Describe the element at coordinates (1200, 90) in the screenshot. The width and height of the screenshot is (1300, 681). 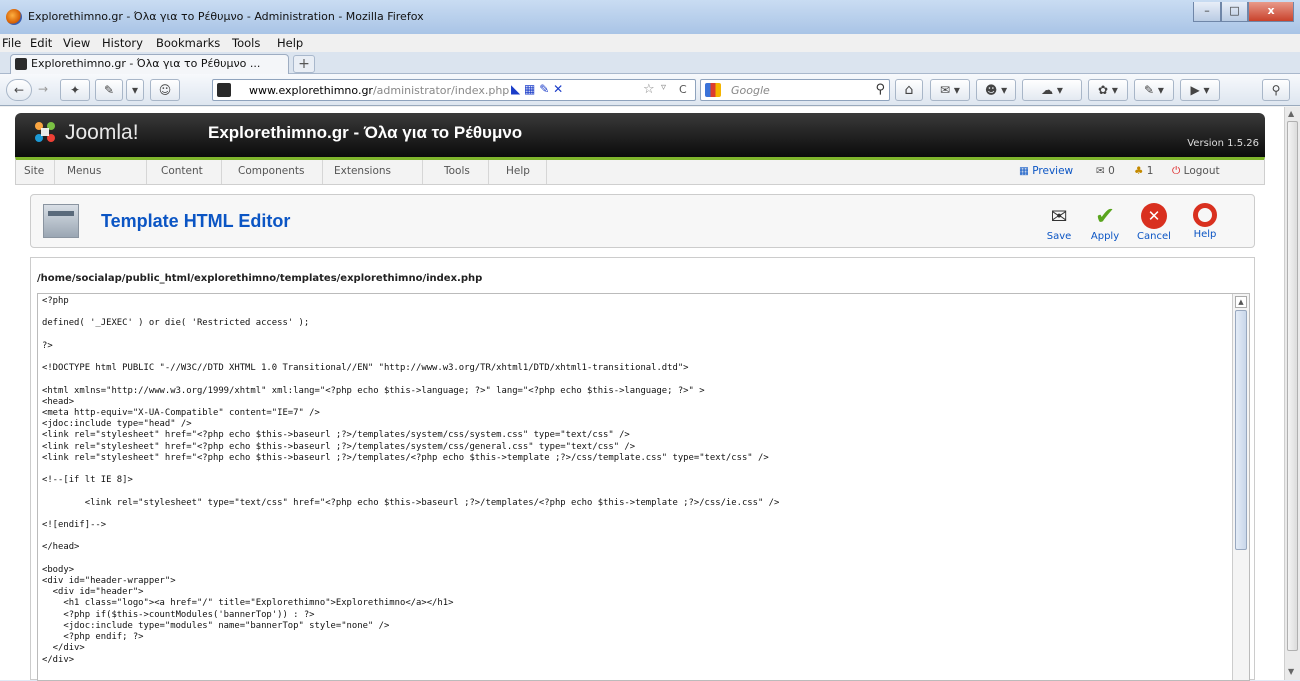
I see `youtube-icon: ▶ ▾` at that location.